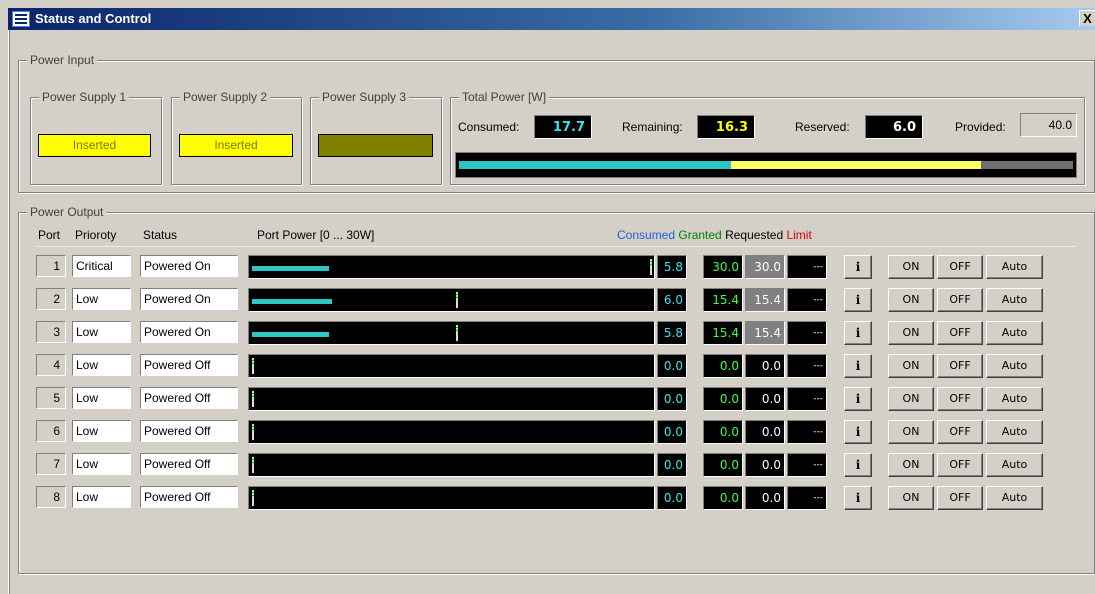 This screenshot has height=594, width=1095. Describe the element at coordinates (160, 235) in the screenshot. I see `header-status: Status` at that location.